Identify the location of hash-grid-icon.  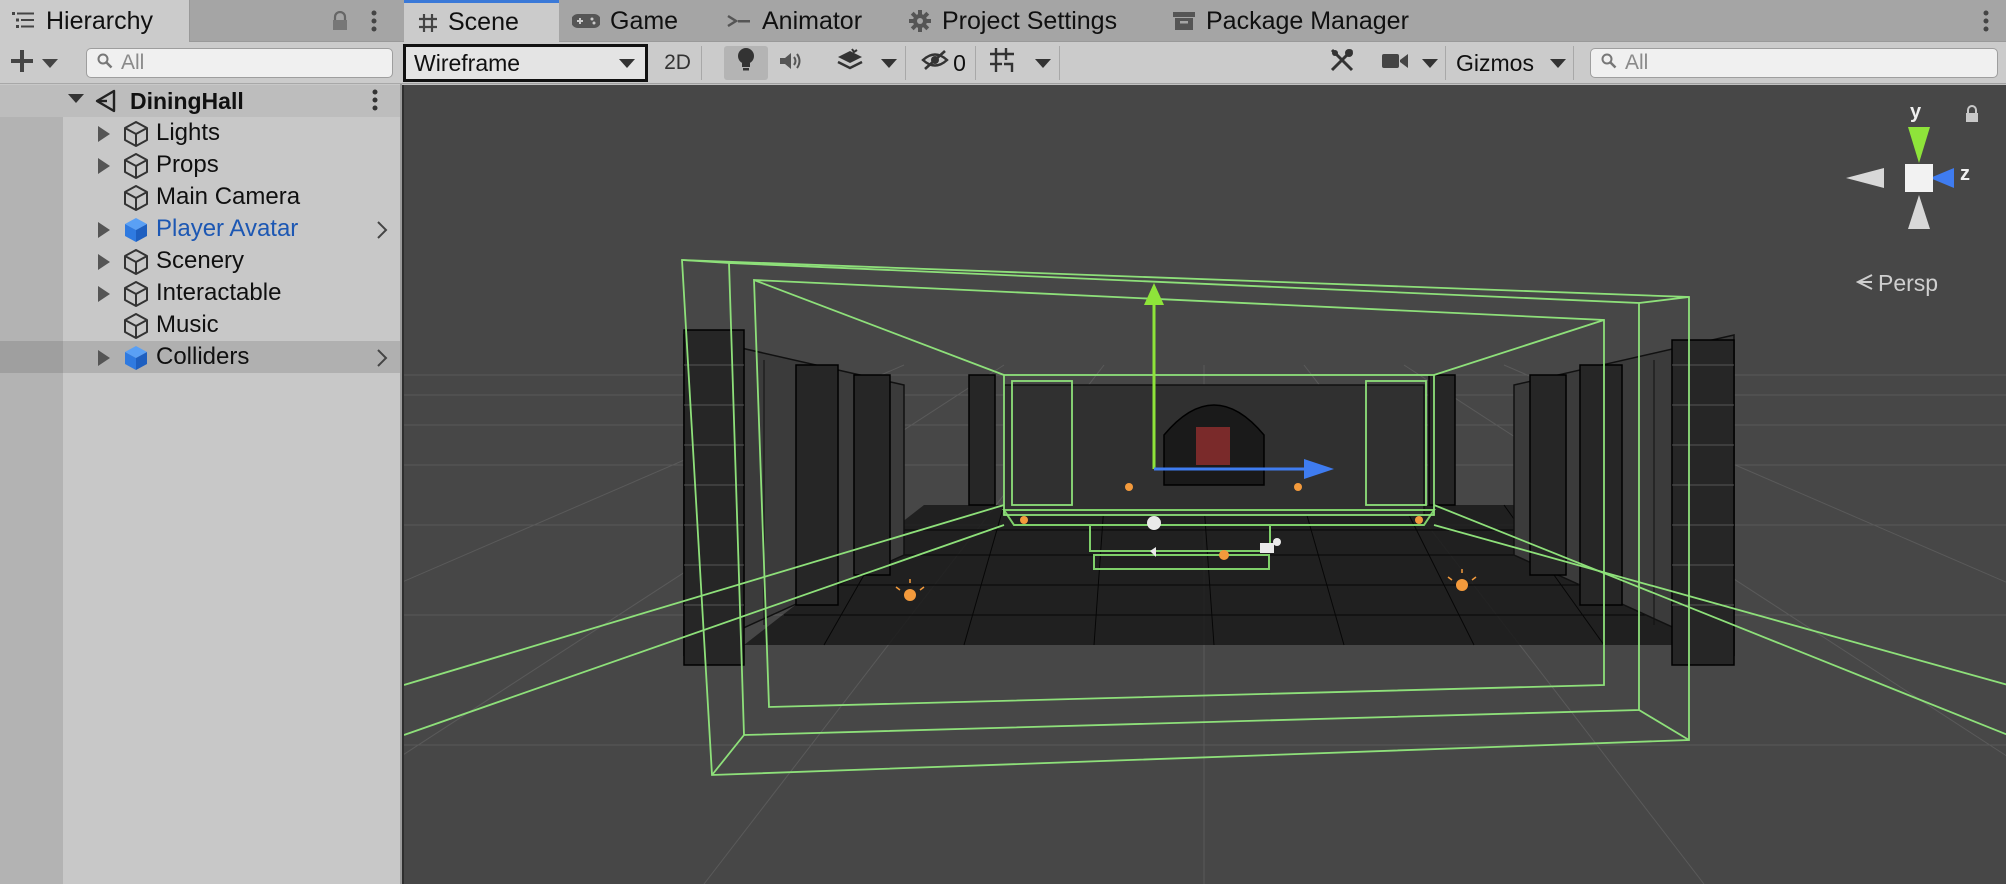
(428, 23).